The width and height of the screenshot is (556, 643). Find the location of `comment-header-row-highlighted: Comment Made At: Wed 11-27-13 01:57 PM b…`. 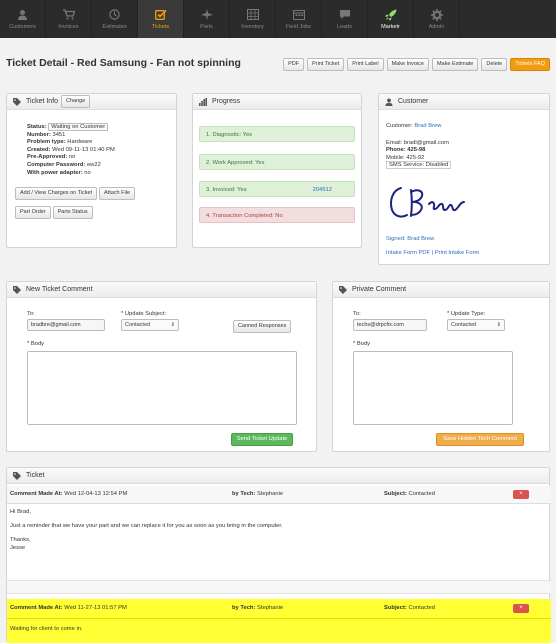

comment-header-row-highlighted: Comment Made At: Wed 11-27-13 01:57 PM b… is located at coordinates (279, 609).